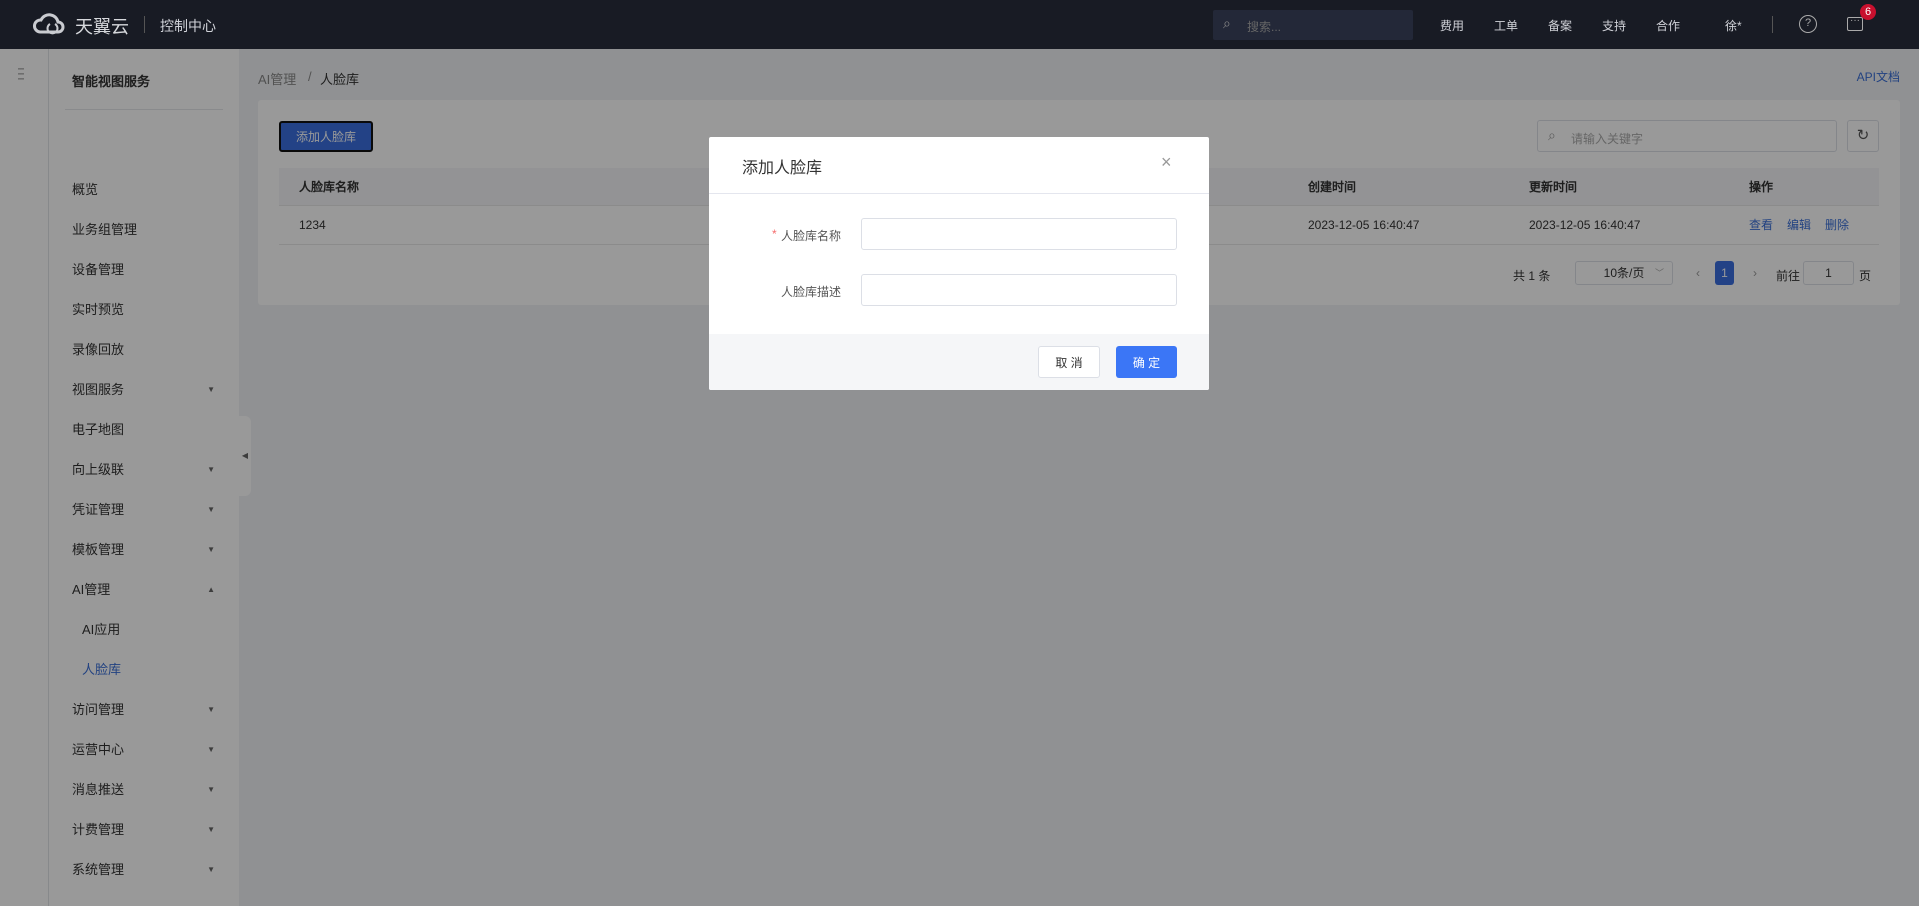 The width and height of the screenshot is (1919, 906). I want to click on message-badge: 6, so click(1868, 12).